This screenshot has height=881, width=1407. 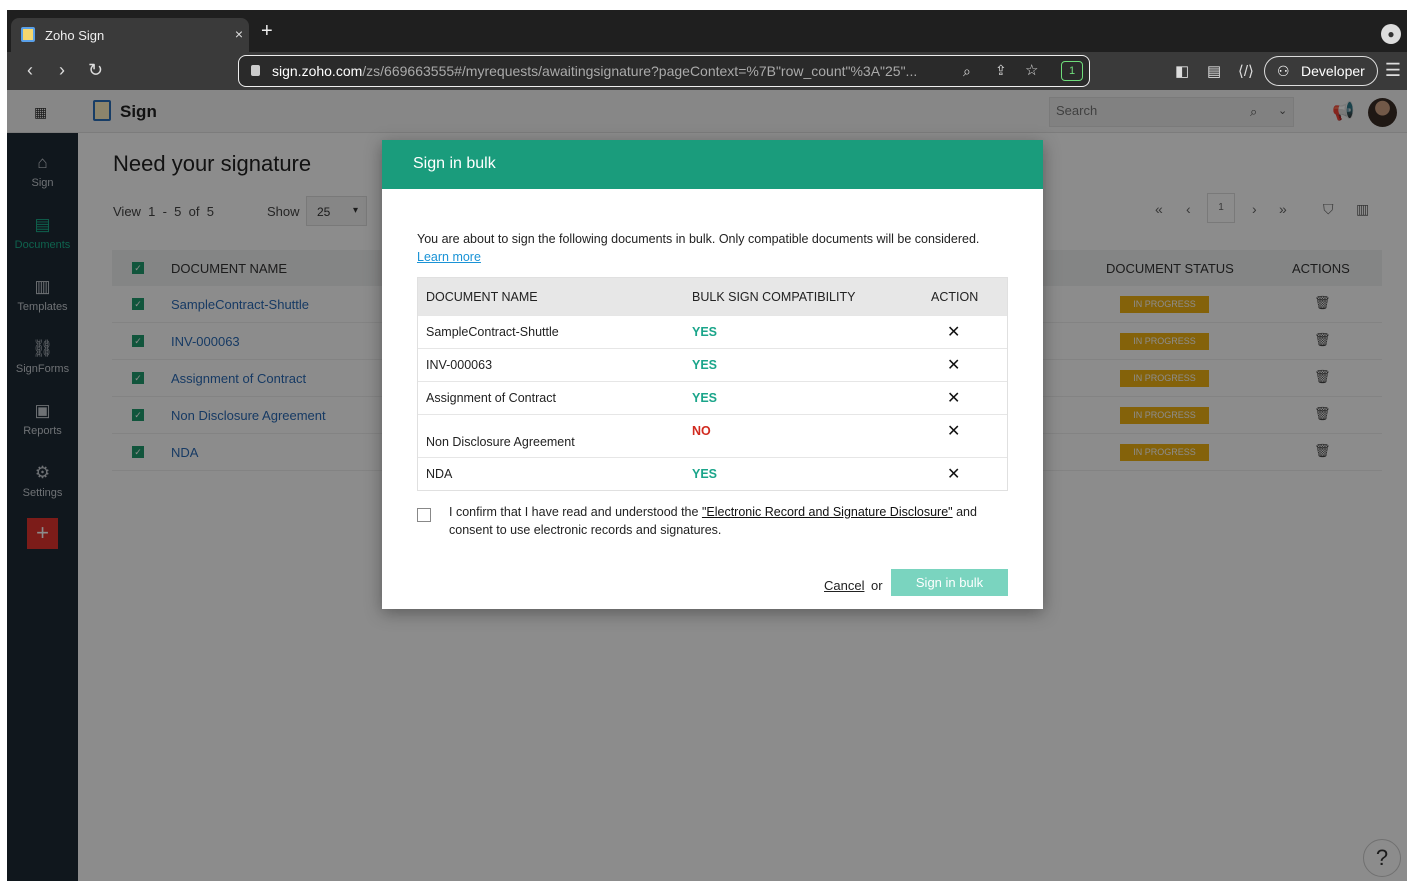 What do you see at coordinates (701, 431) in the screenshot?
I see `compatibility-no: NO` at bounding box center [701, 431].